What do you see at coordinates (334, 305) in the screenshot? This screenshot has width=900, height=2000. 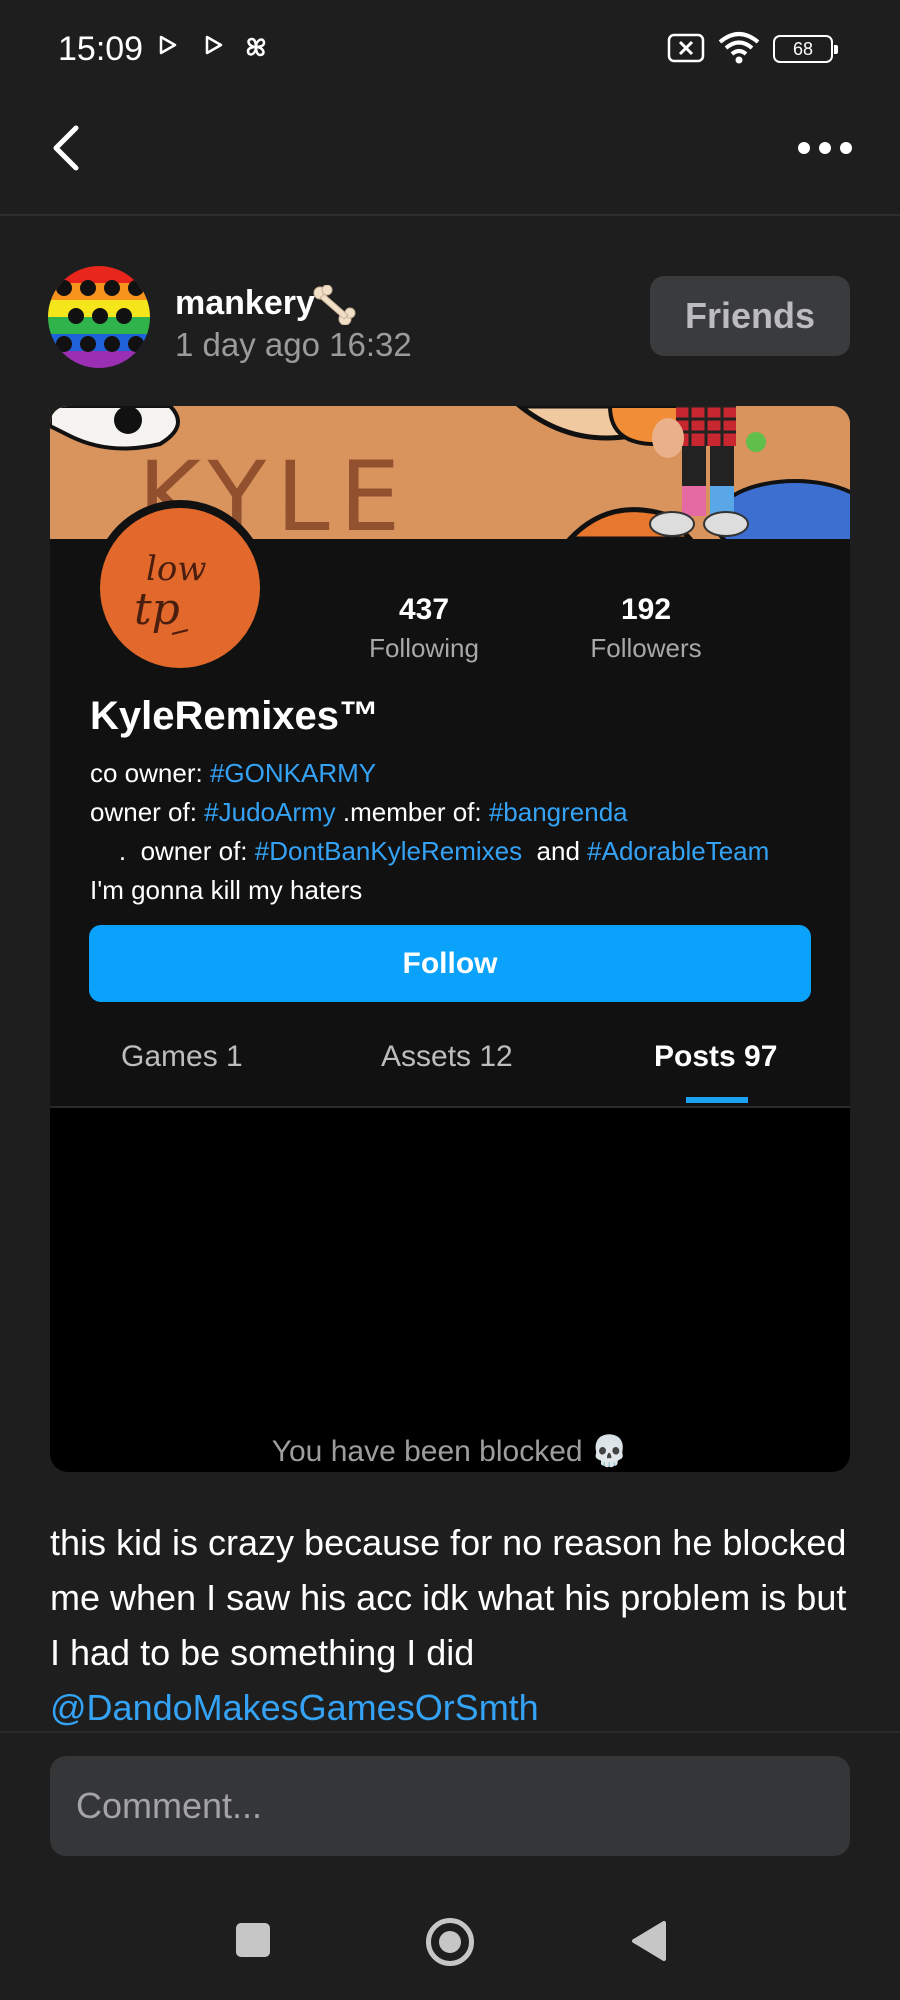 I see `bone-icon` at bounding box center [334, 305].